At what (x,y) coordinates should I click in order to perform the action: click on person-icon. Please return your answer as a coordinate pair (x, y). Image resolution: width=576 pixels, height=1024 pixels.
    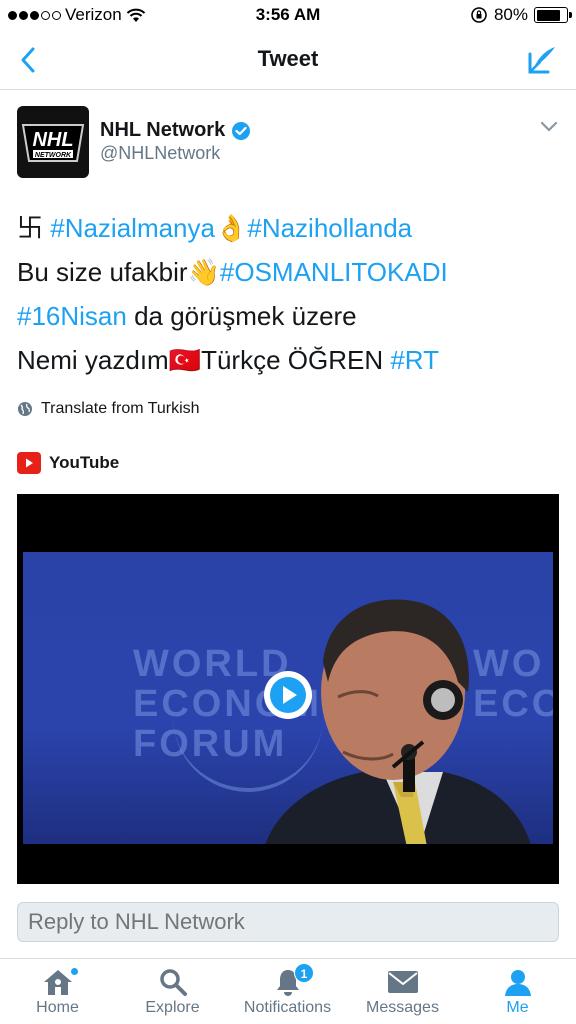
    Looking at the image, I should click on (517, 983).